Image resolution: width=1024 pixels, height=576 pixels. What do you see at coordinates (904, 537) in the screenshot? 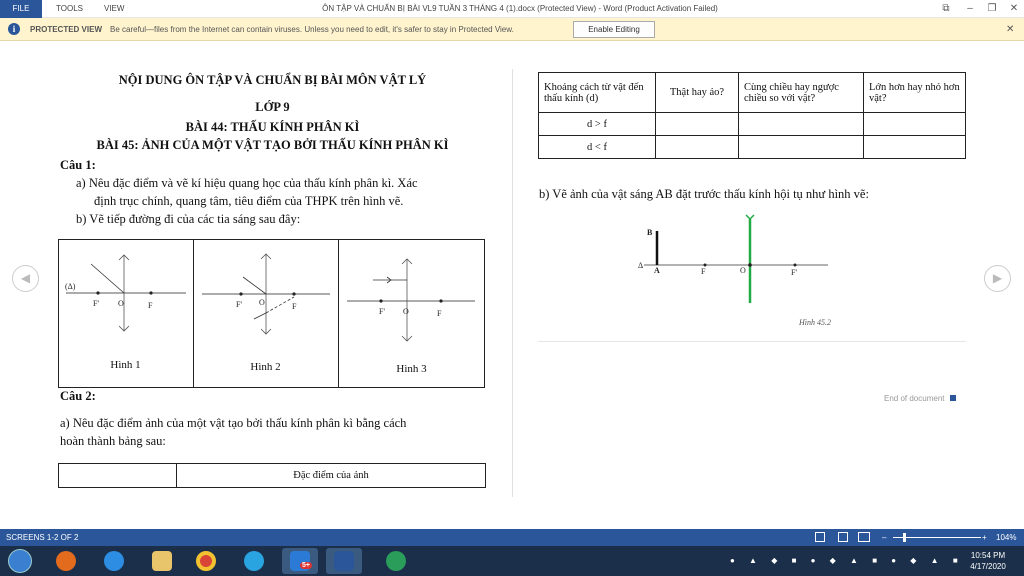
I see `zoom-slider-thumb` at bounding box center [904, 537].